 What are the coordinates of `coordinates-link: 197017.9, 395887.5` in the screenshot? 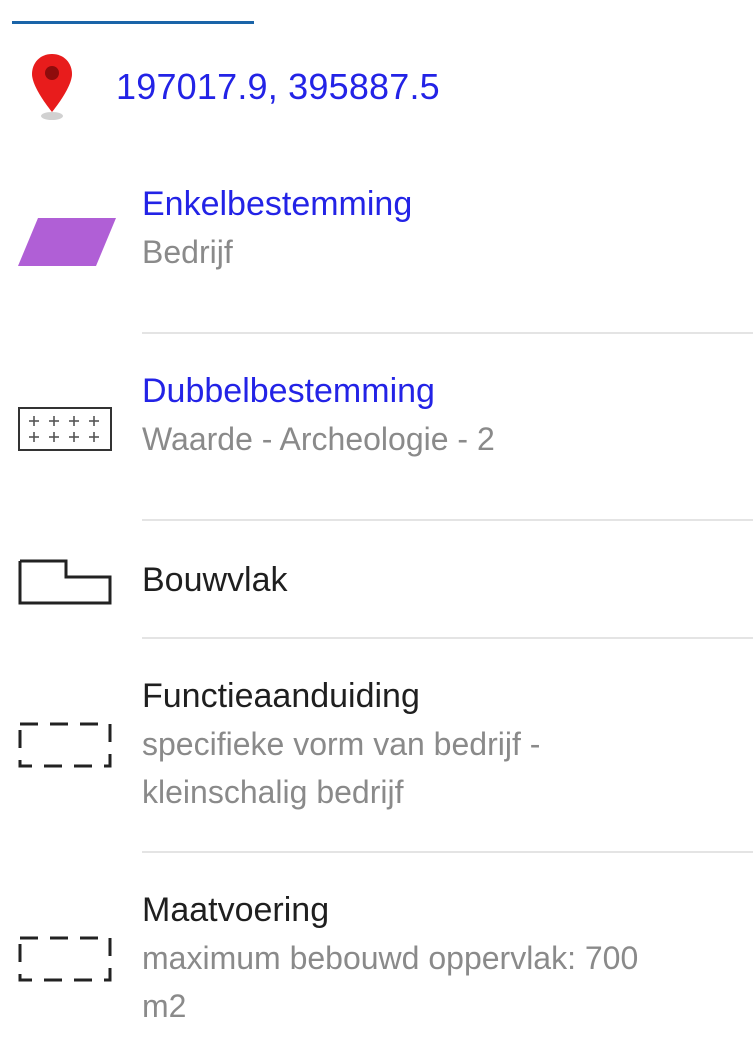 It's located at (278, 87).